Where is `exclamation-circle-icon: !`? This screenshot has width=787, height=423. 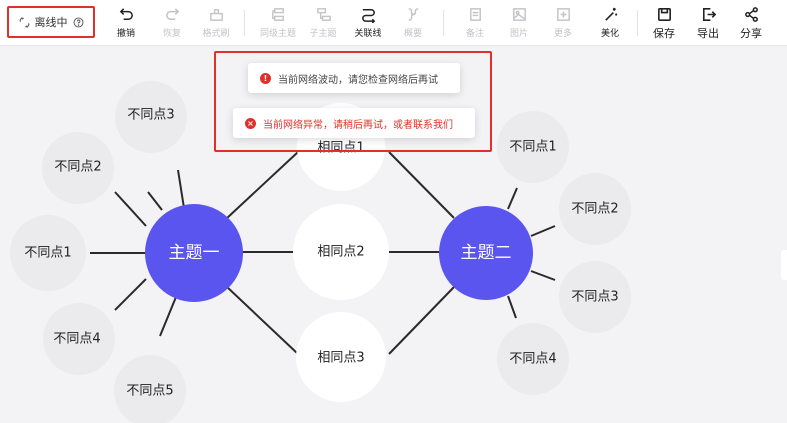 exclamation-circle-icon: ! is located at coordinates (265, 78).